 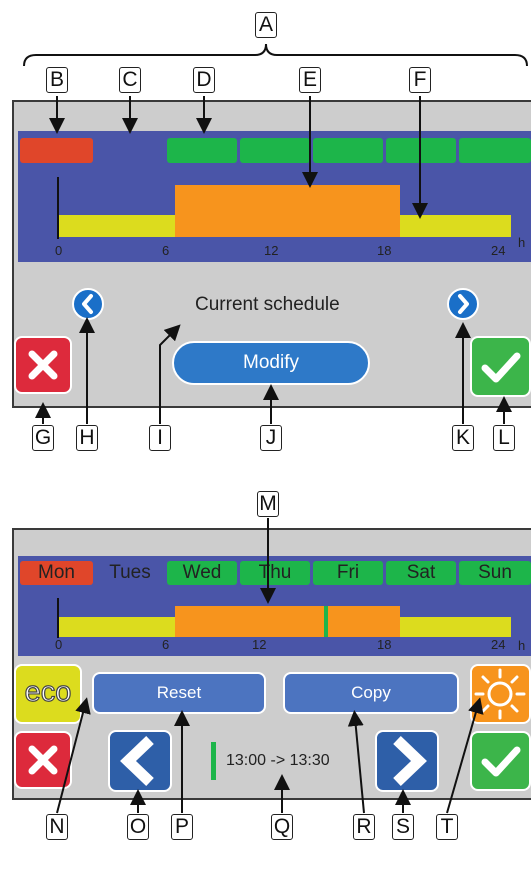 What do you see at coordinates (56, 573) in the screenshot?
I see `day-tab-mon: Mon` at bounding box center [56, 573].